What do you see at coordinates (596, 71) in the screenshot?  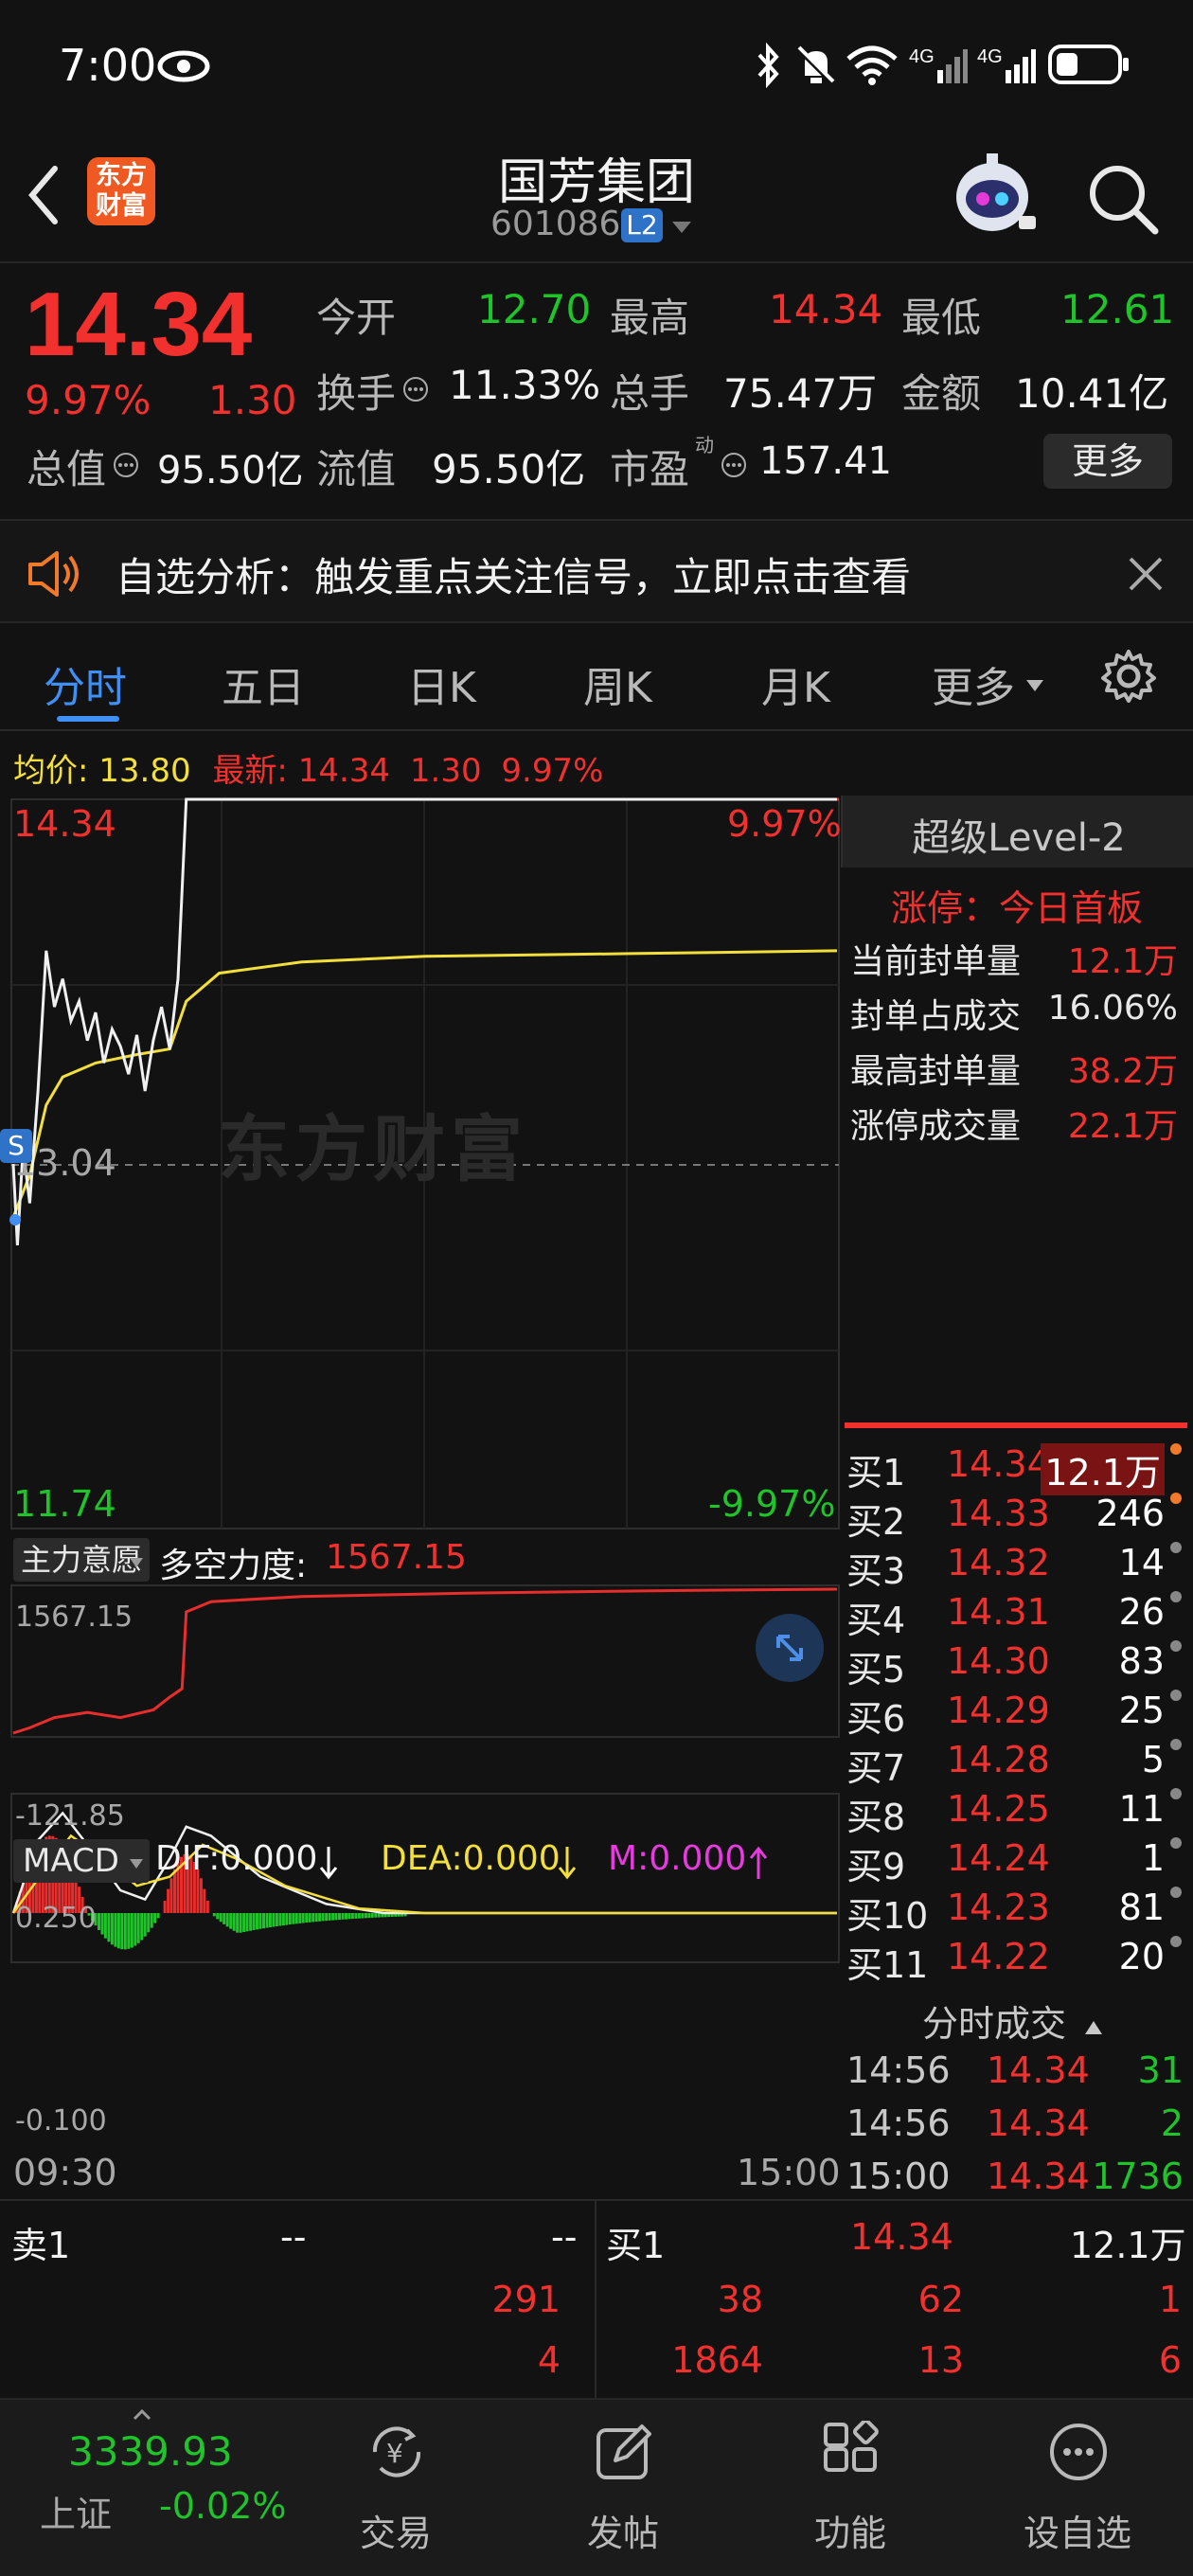 I see `status-bar: 7:00 4G 4G` at bounding box center [596, 71].